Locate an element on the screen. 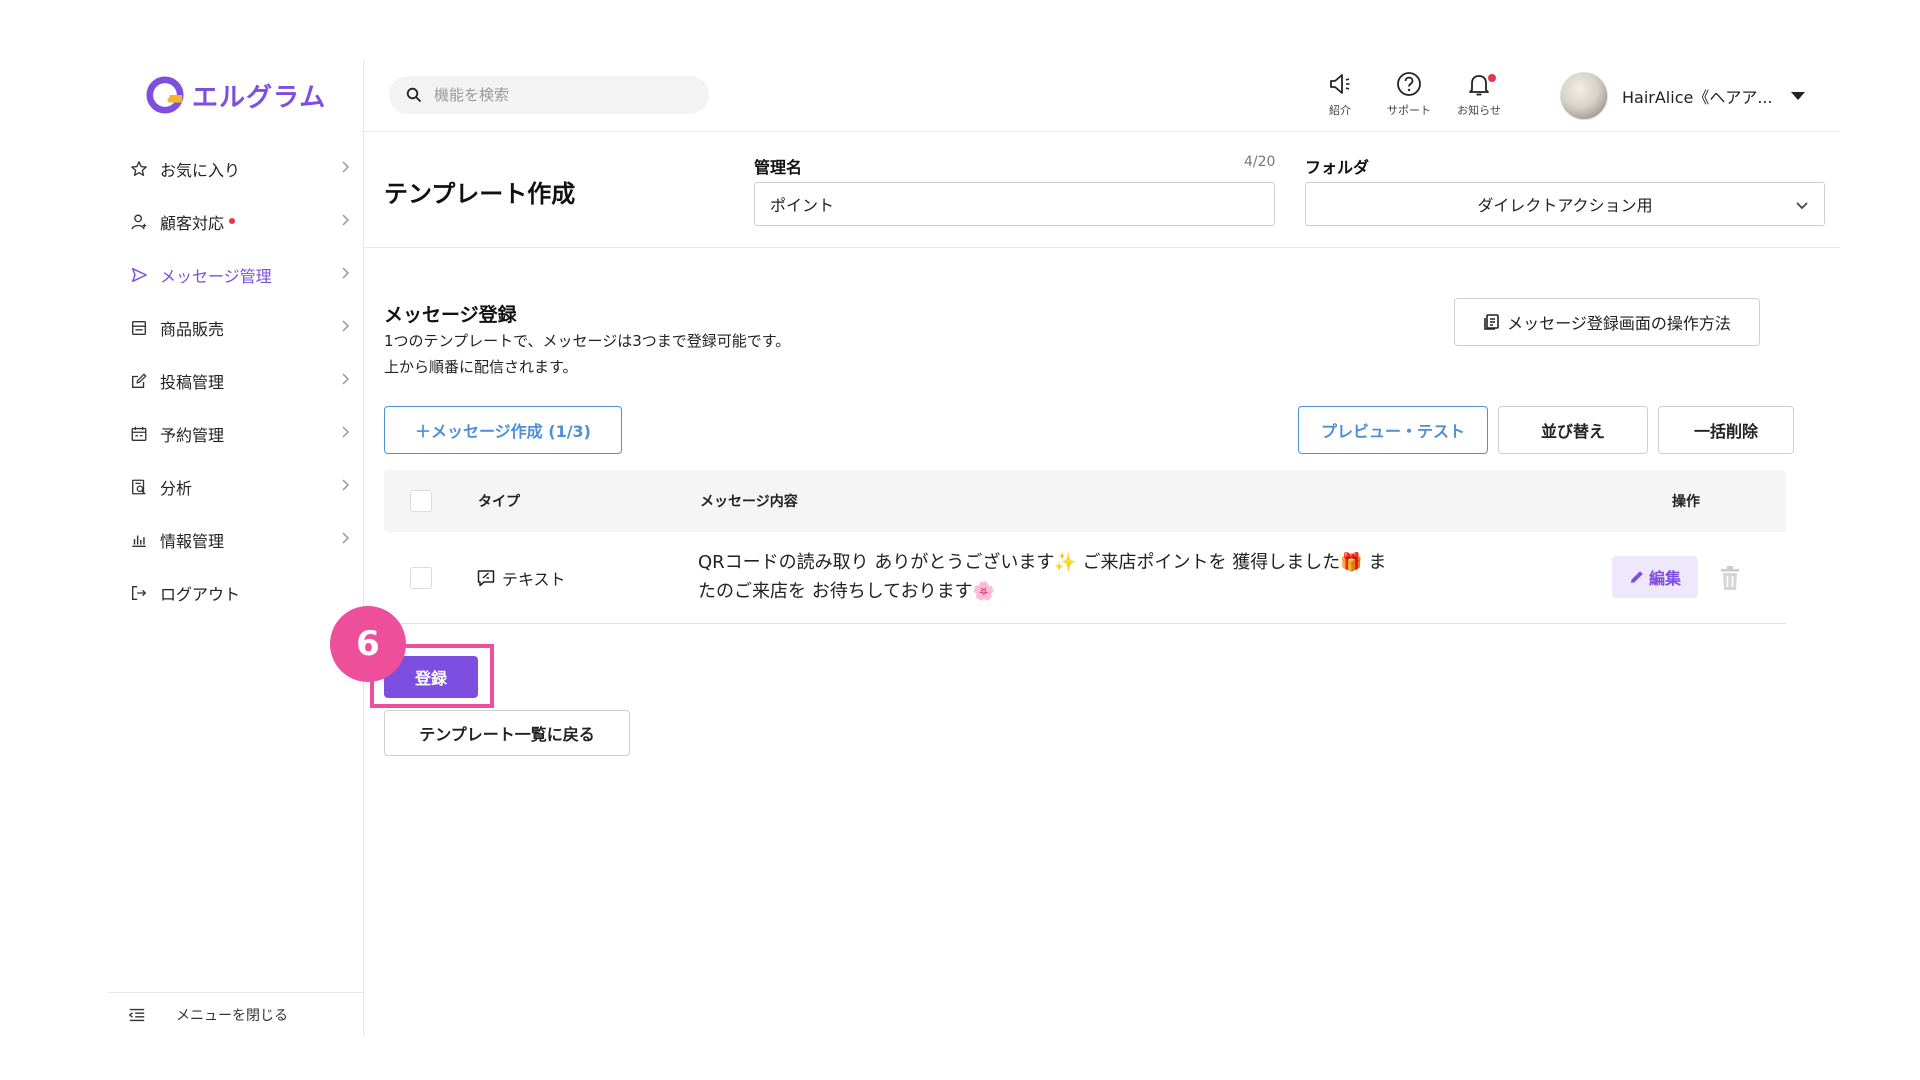  edit-message-button: 編集 is located at coordinates (1655, 577).